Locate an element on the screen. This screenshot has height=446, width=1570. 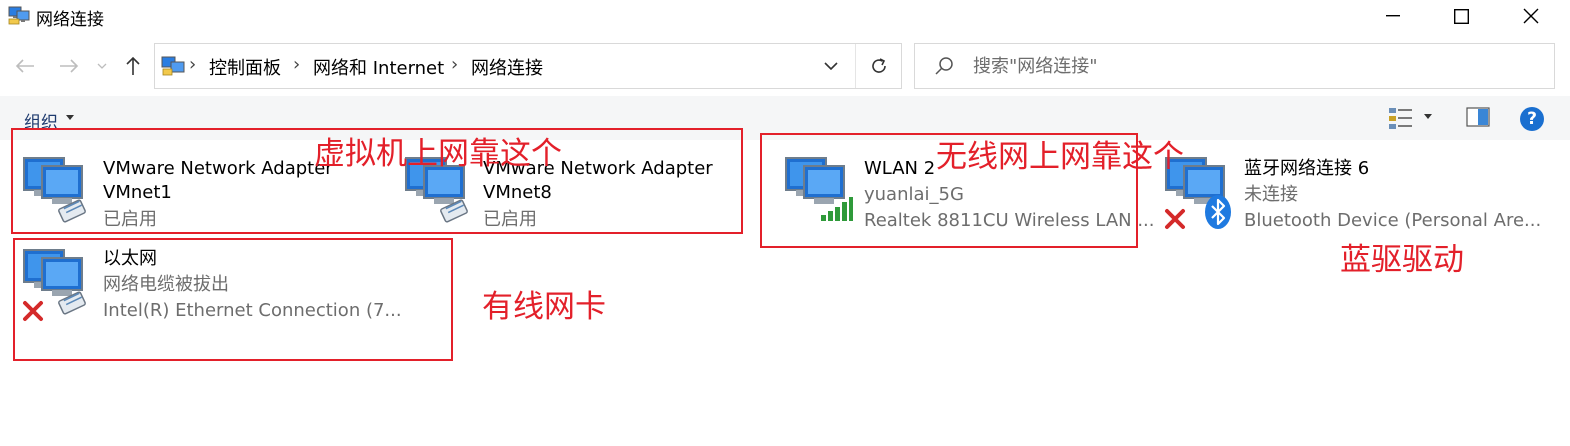
search-icon is located at coordinates (944, 66).